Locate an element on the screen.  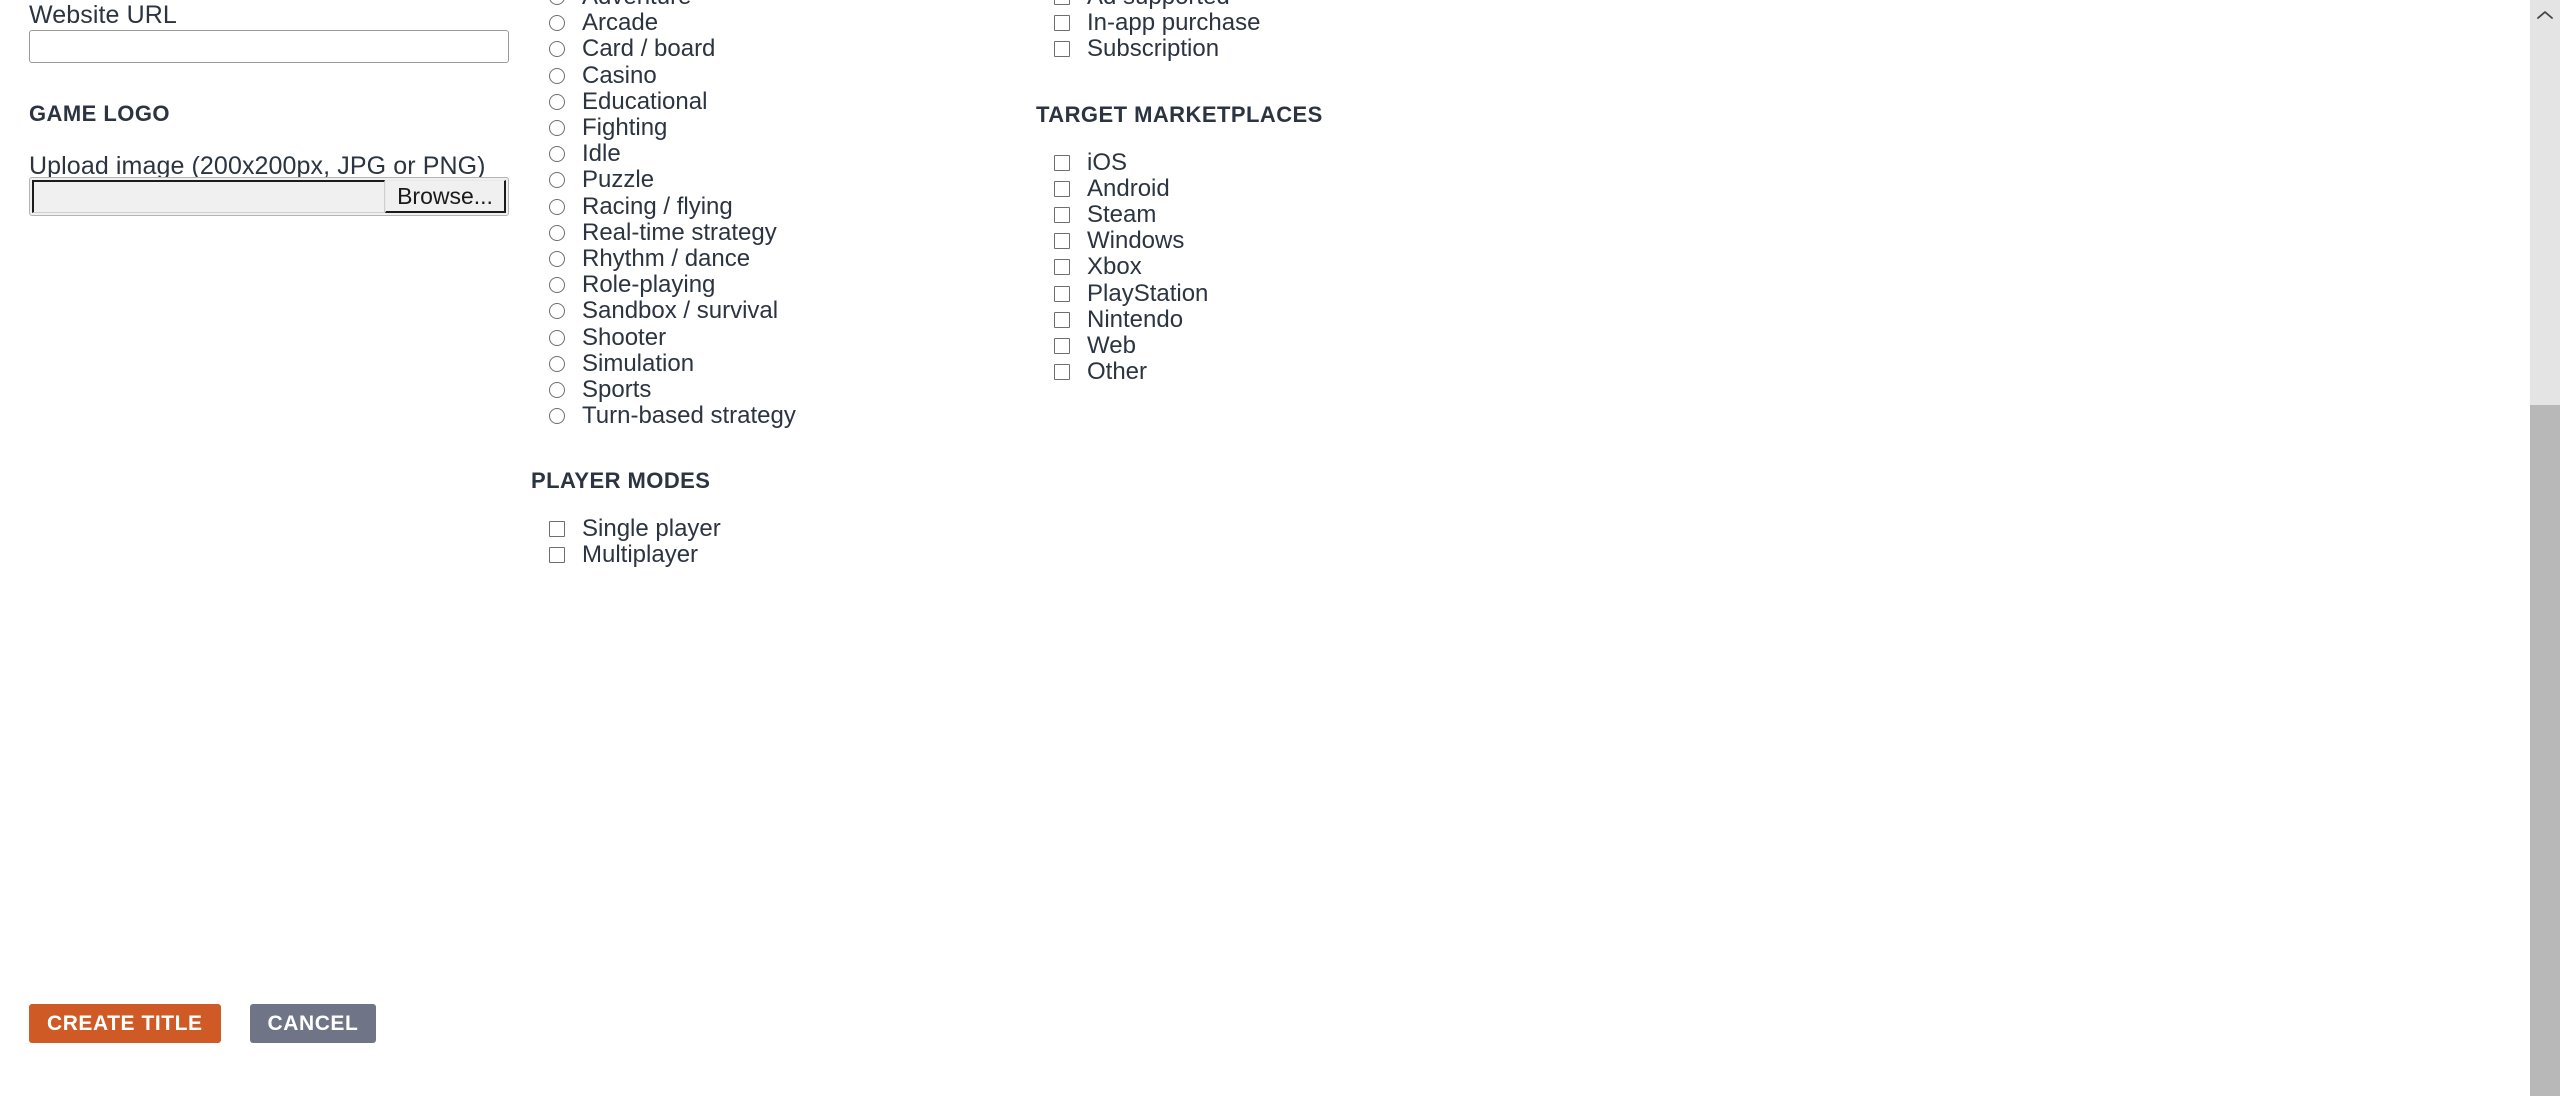
marketplace-option: Web is located at coordinates (1296, 345).